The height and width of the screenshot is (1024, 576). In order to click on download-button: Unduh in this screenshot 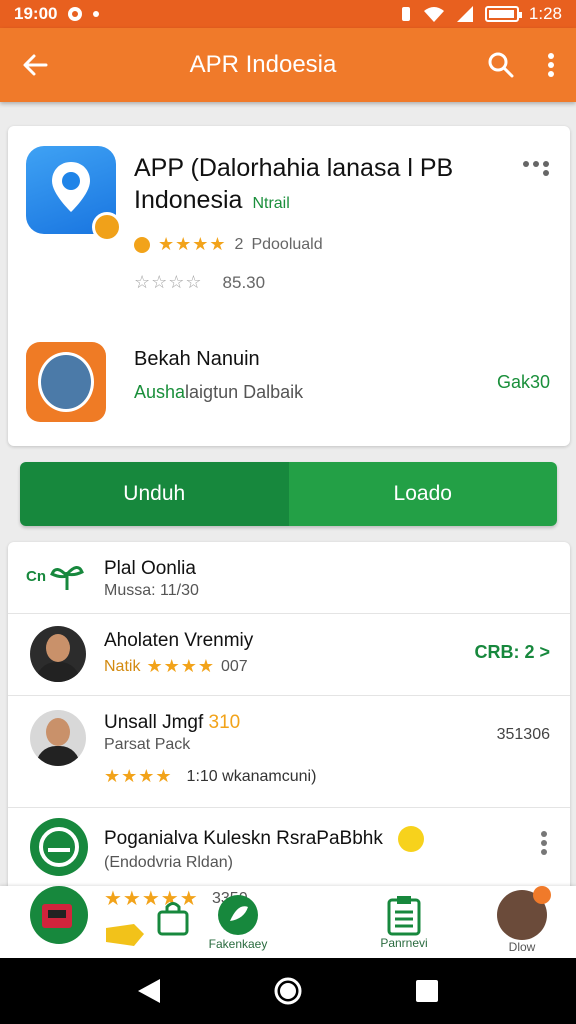, I will do `click(154, 494)`.